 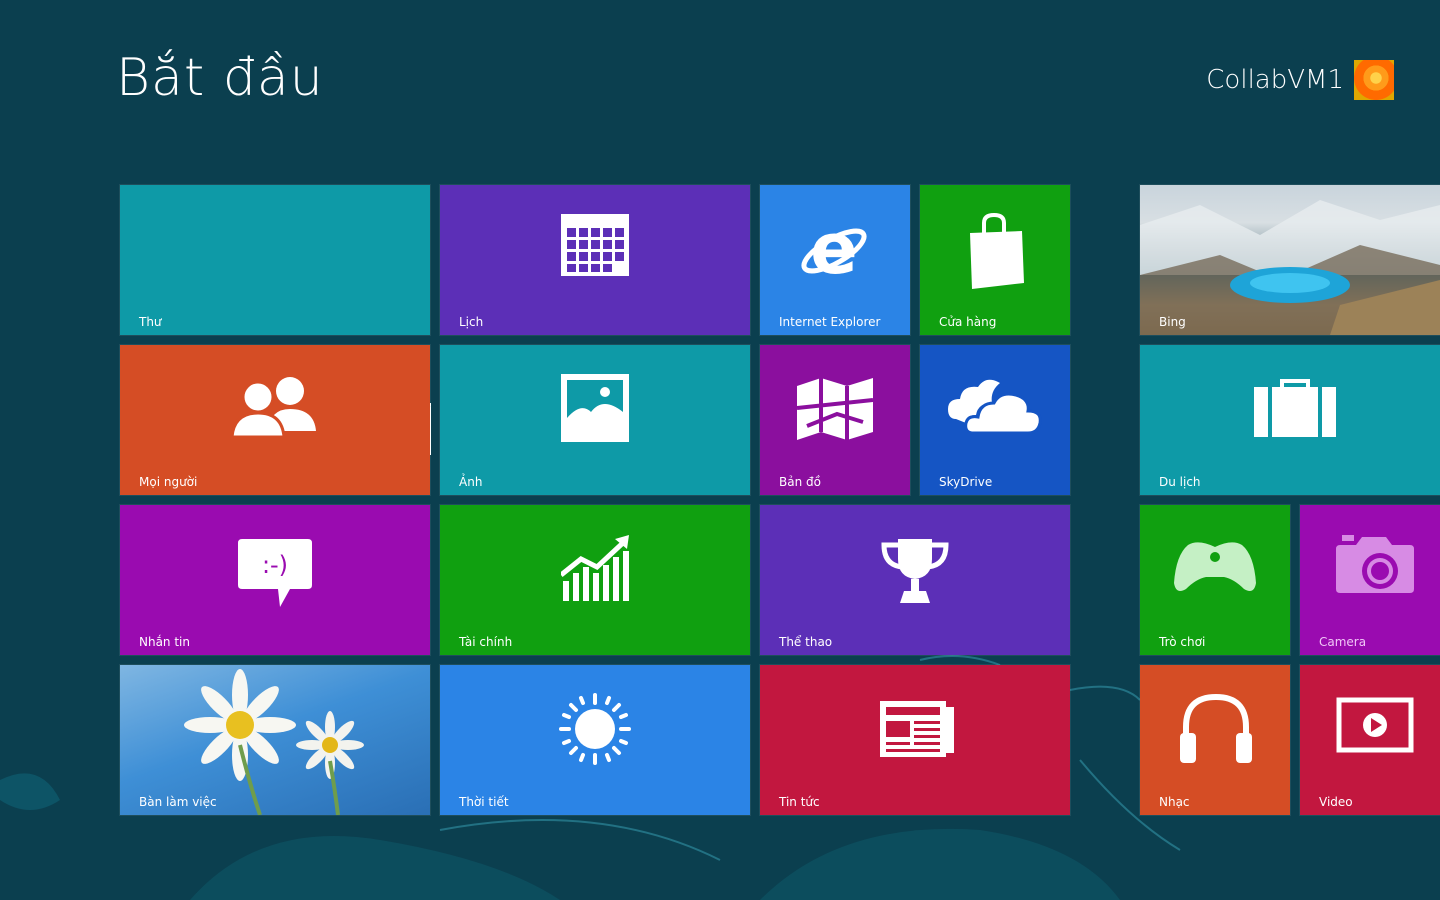 I want to click on tile-label: Bàn làm việc, so click(x=178, y=802).